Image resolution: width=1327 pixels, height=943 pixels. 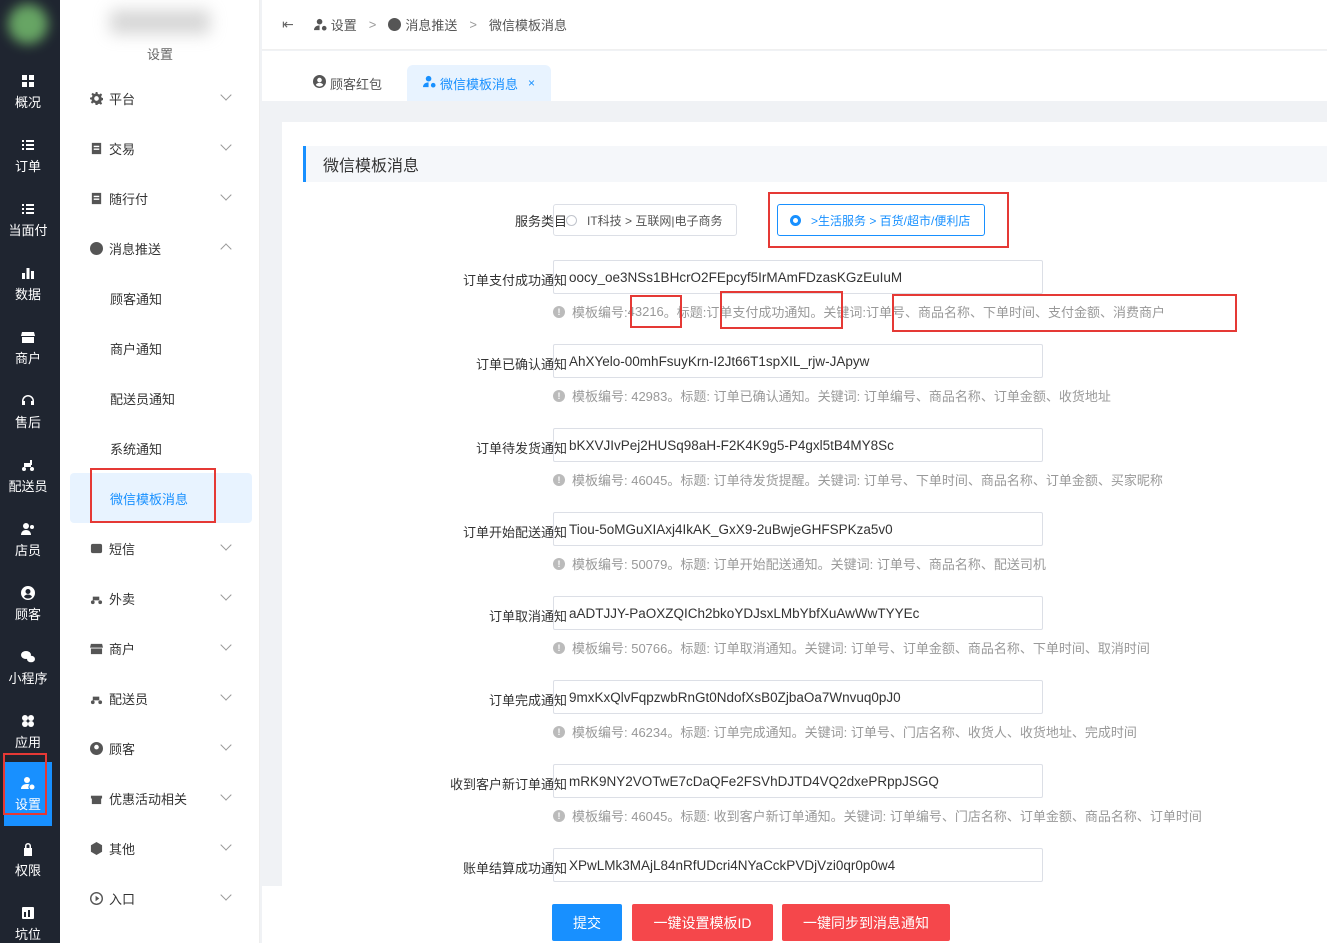 I want to click on rail-item-apps: 应用, so click(x=28, y=732).